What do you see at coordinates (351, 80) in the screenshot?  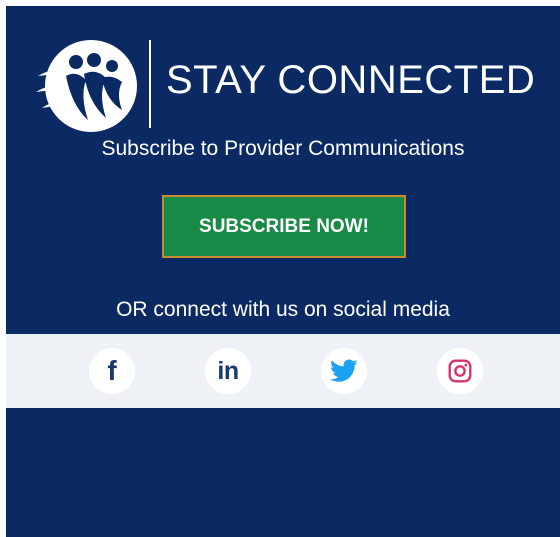 I see `page-title: STAY CONNECTED` at bounding box center [351, 80].